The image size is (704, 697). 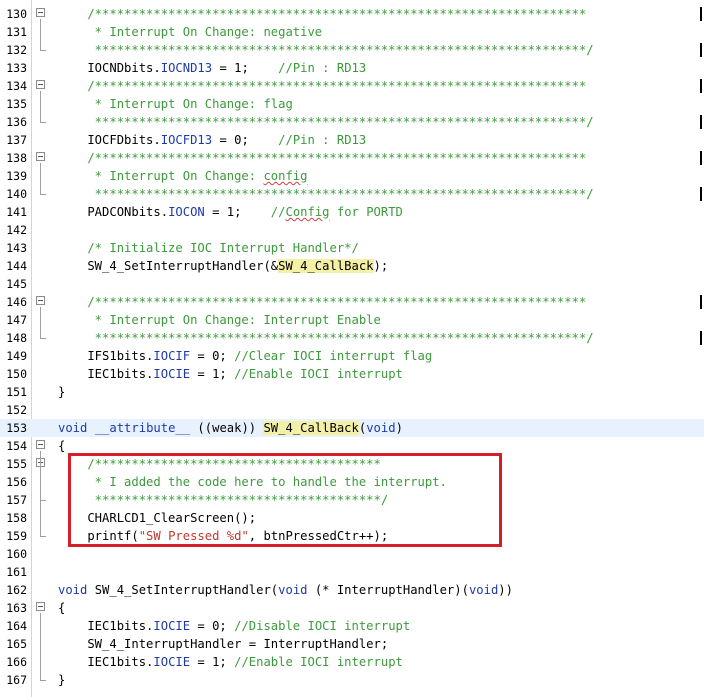 What do you see at coordinates (16, 356) in the screenshot?
I see `line-number: 149` at bounding box center [16, 356].